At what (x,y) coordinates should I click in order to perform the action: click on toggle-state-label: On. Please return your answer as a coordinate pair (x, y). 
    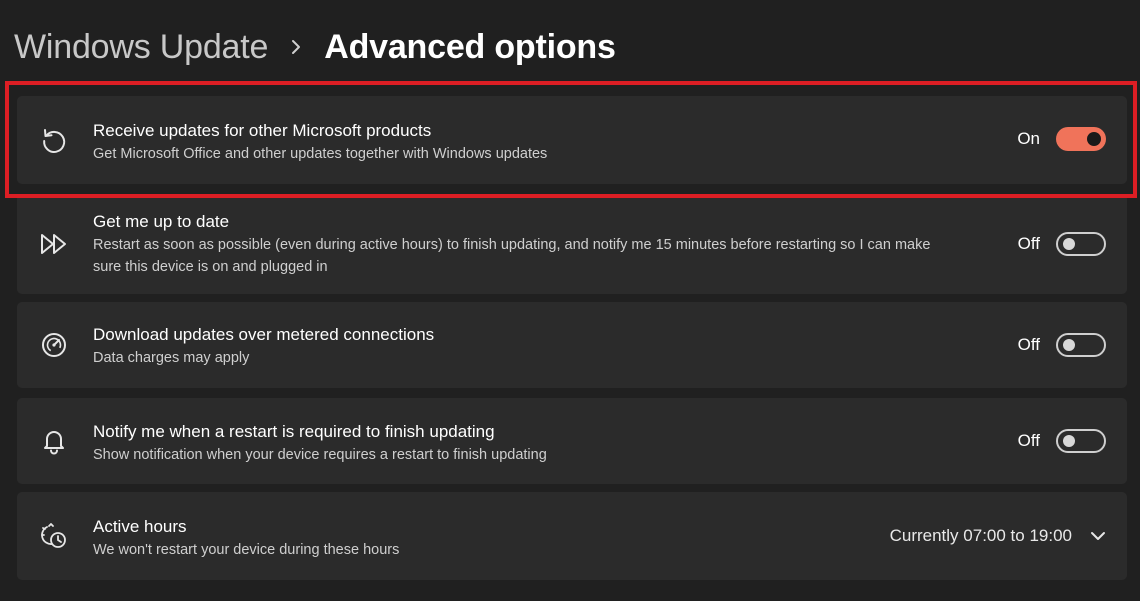
    Looking at the image, I should click on (1028, 138).